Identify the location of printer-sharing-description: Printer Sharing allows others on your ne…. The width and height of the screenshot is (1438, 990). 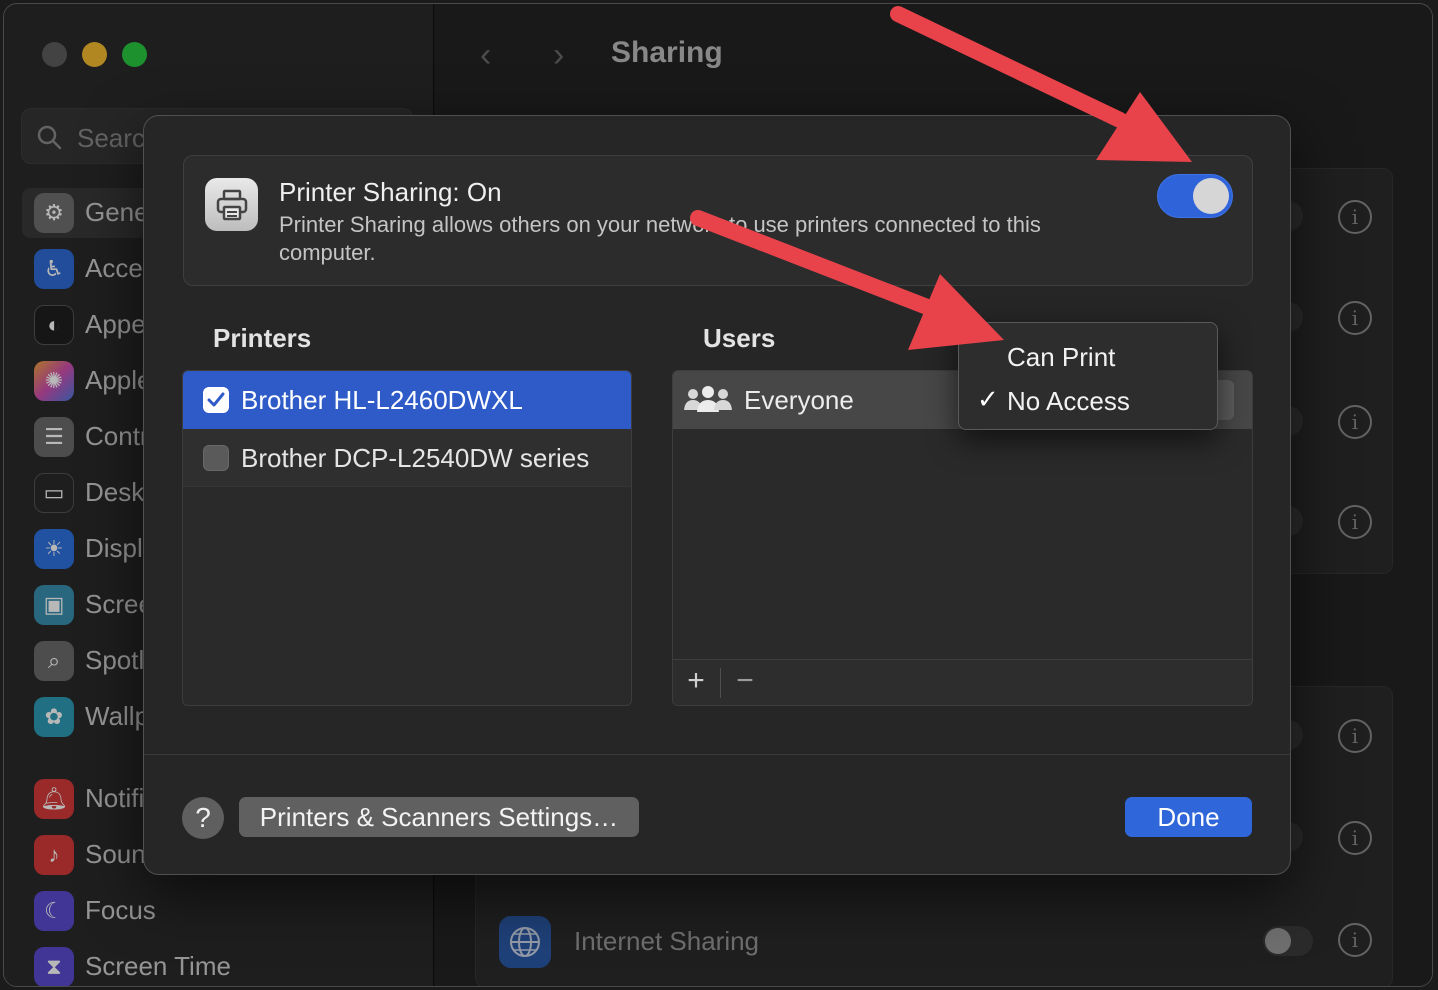
(660, 238).